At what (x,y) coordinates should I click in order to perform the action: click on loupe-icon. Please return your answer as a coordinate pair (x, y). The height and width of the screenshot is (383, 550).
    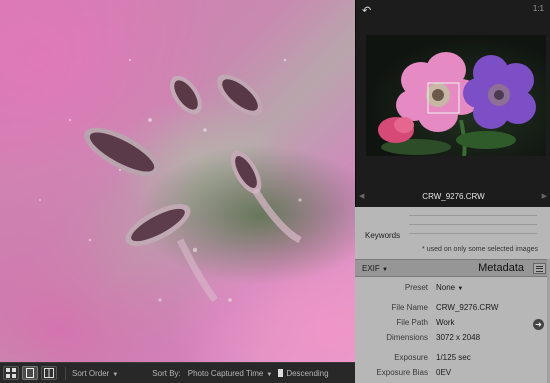
    Looking at the image, I should click on (30, 373).